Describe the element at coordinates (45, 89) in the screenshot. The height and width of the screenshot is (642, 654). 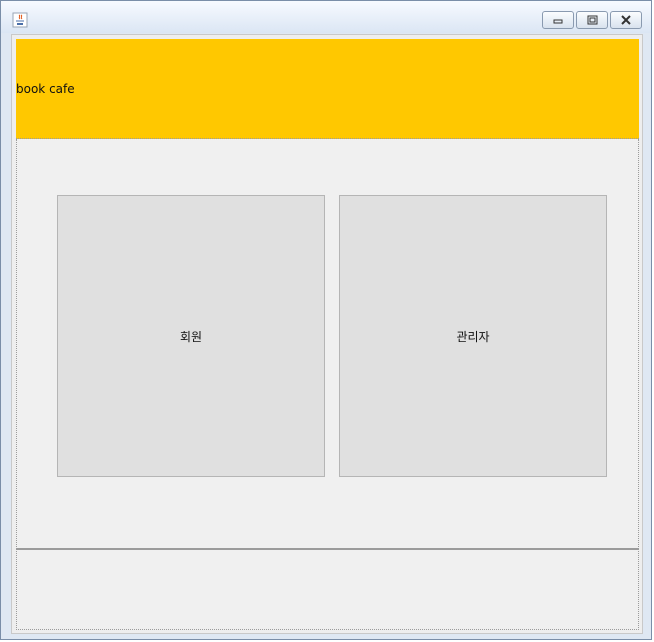
I see `app-title: book cafe` at that location.